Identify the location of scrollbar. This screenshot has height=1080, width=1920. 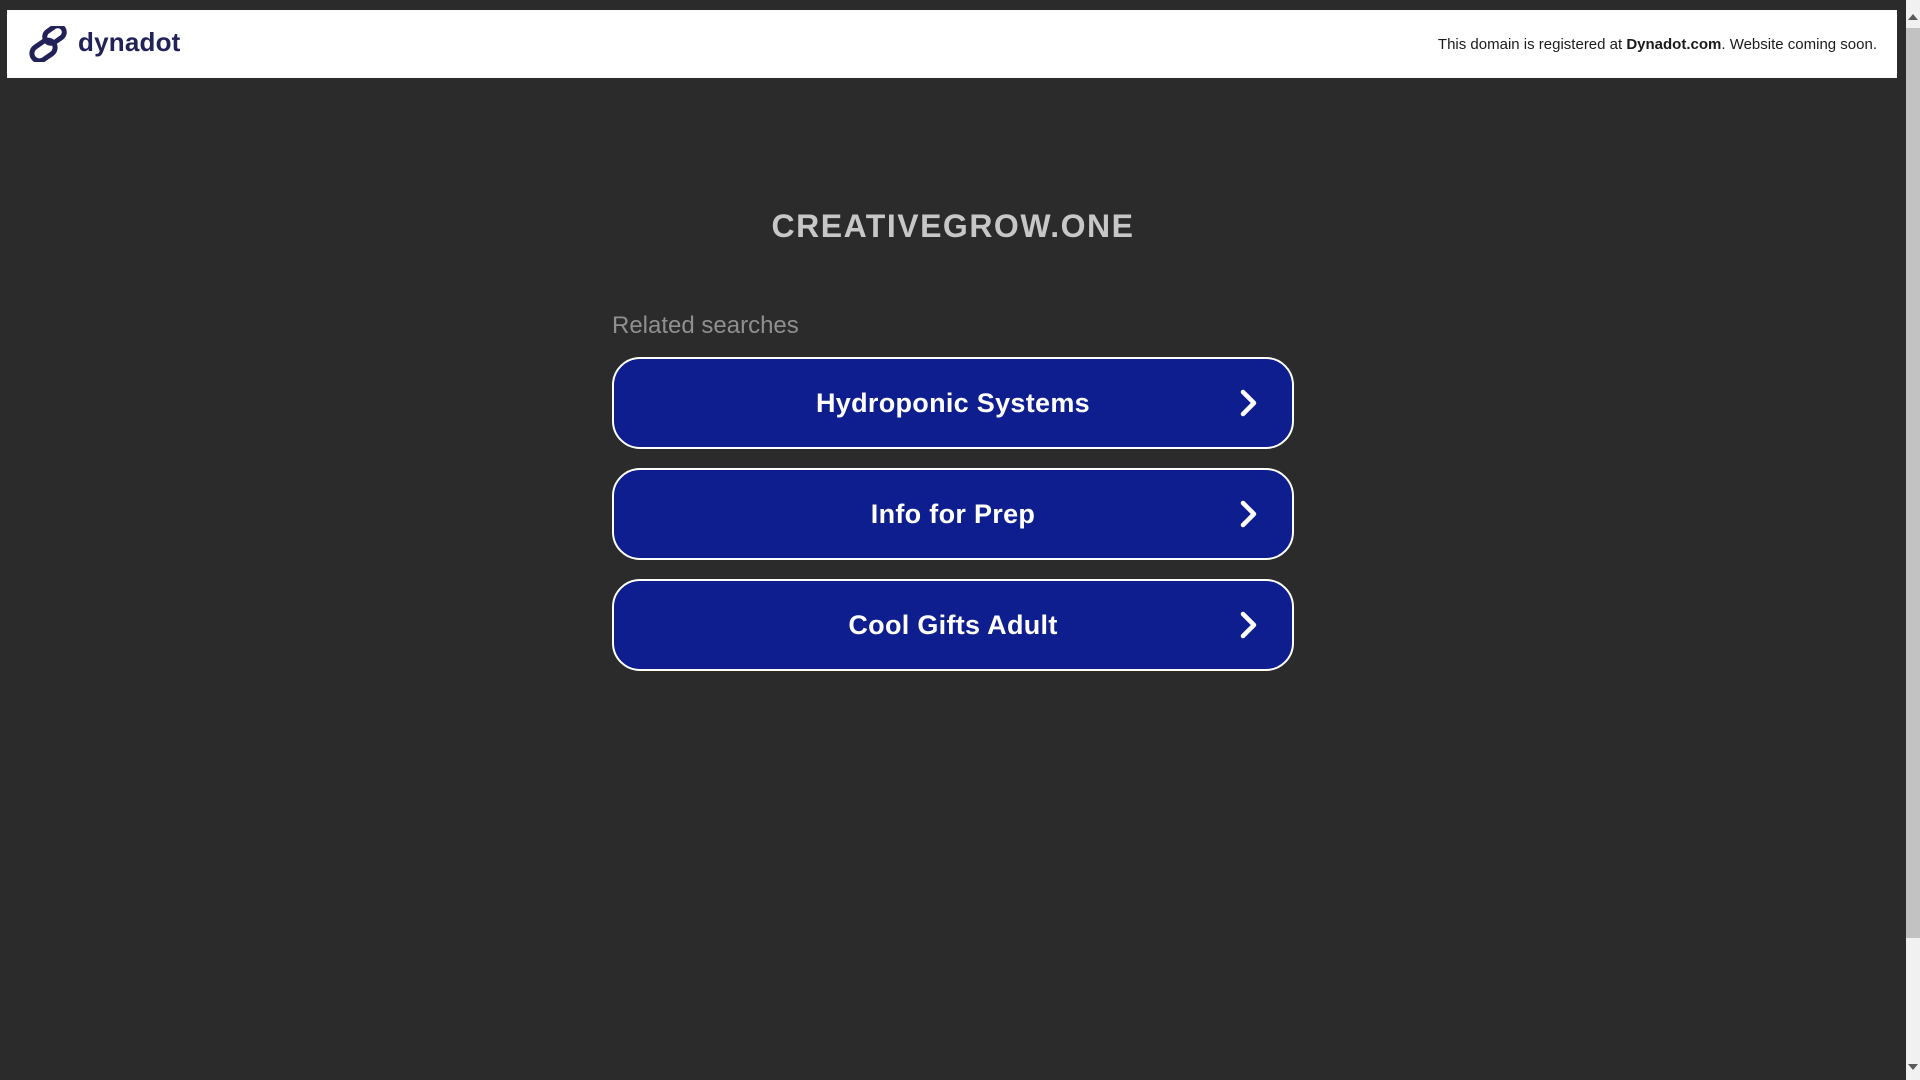
(1913, 540).